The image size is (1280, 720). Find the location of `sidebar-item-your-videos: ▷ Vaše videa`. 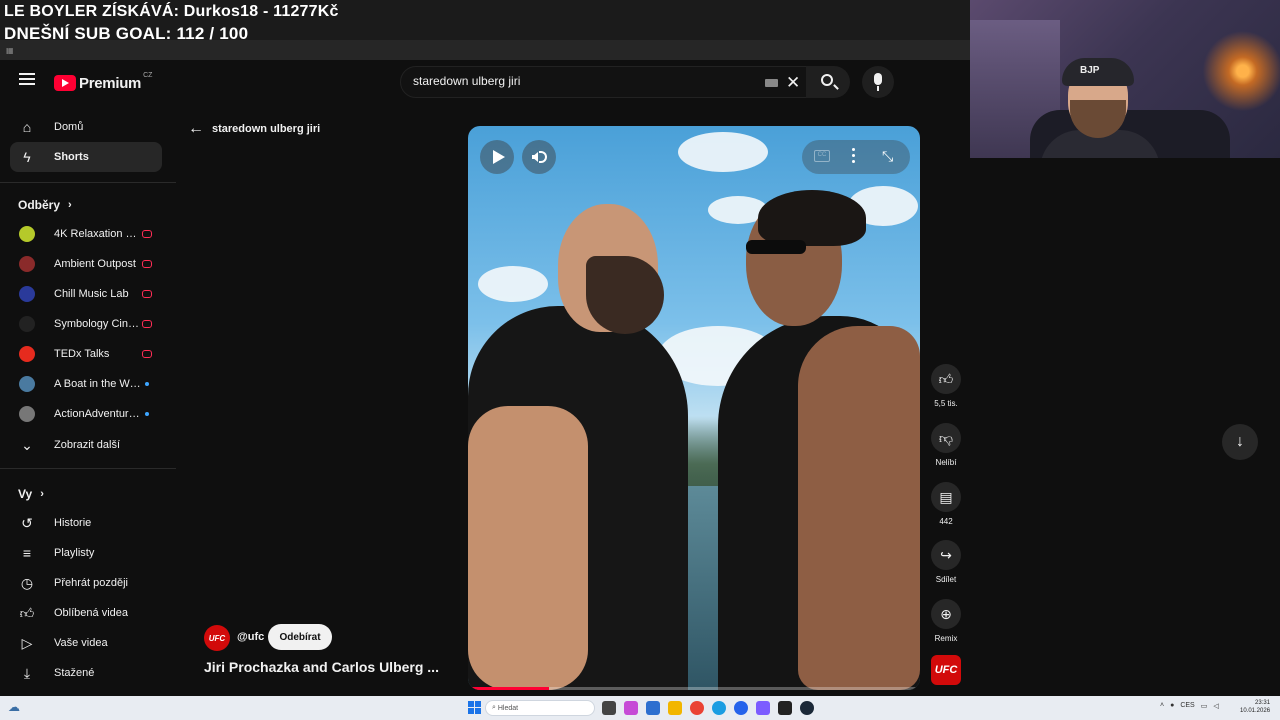

sidebar-item-your-videos: ▷ Vaše videa is located at coordinates (86, 643).